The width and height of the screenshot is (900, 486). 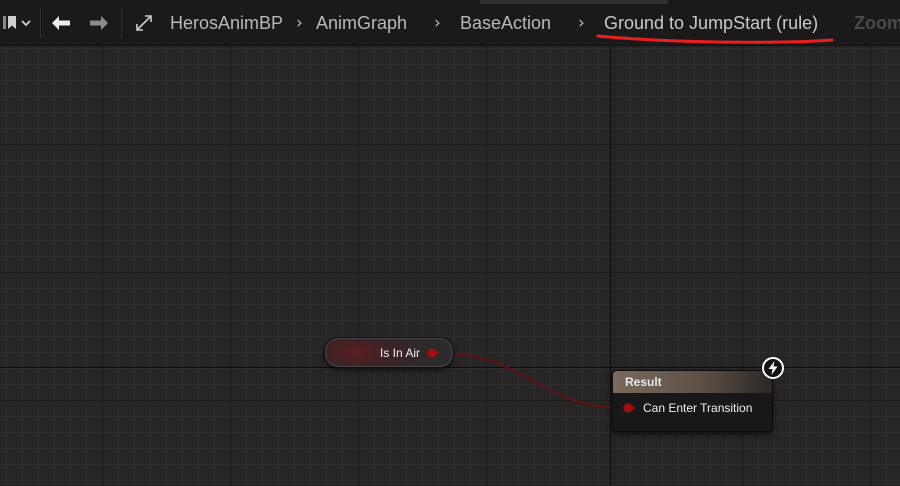 What do you see at coordinates (698, 408) in the screenshot?
I see `can-enter-transition-label: Can Enter Transition` at bounding box center [698, 408].